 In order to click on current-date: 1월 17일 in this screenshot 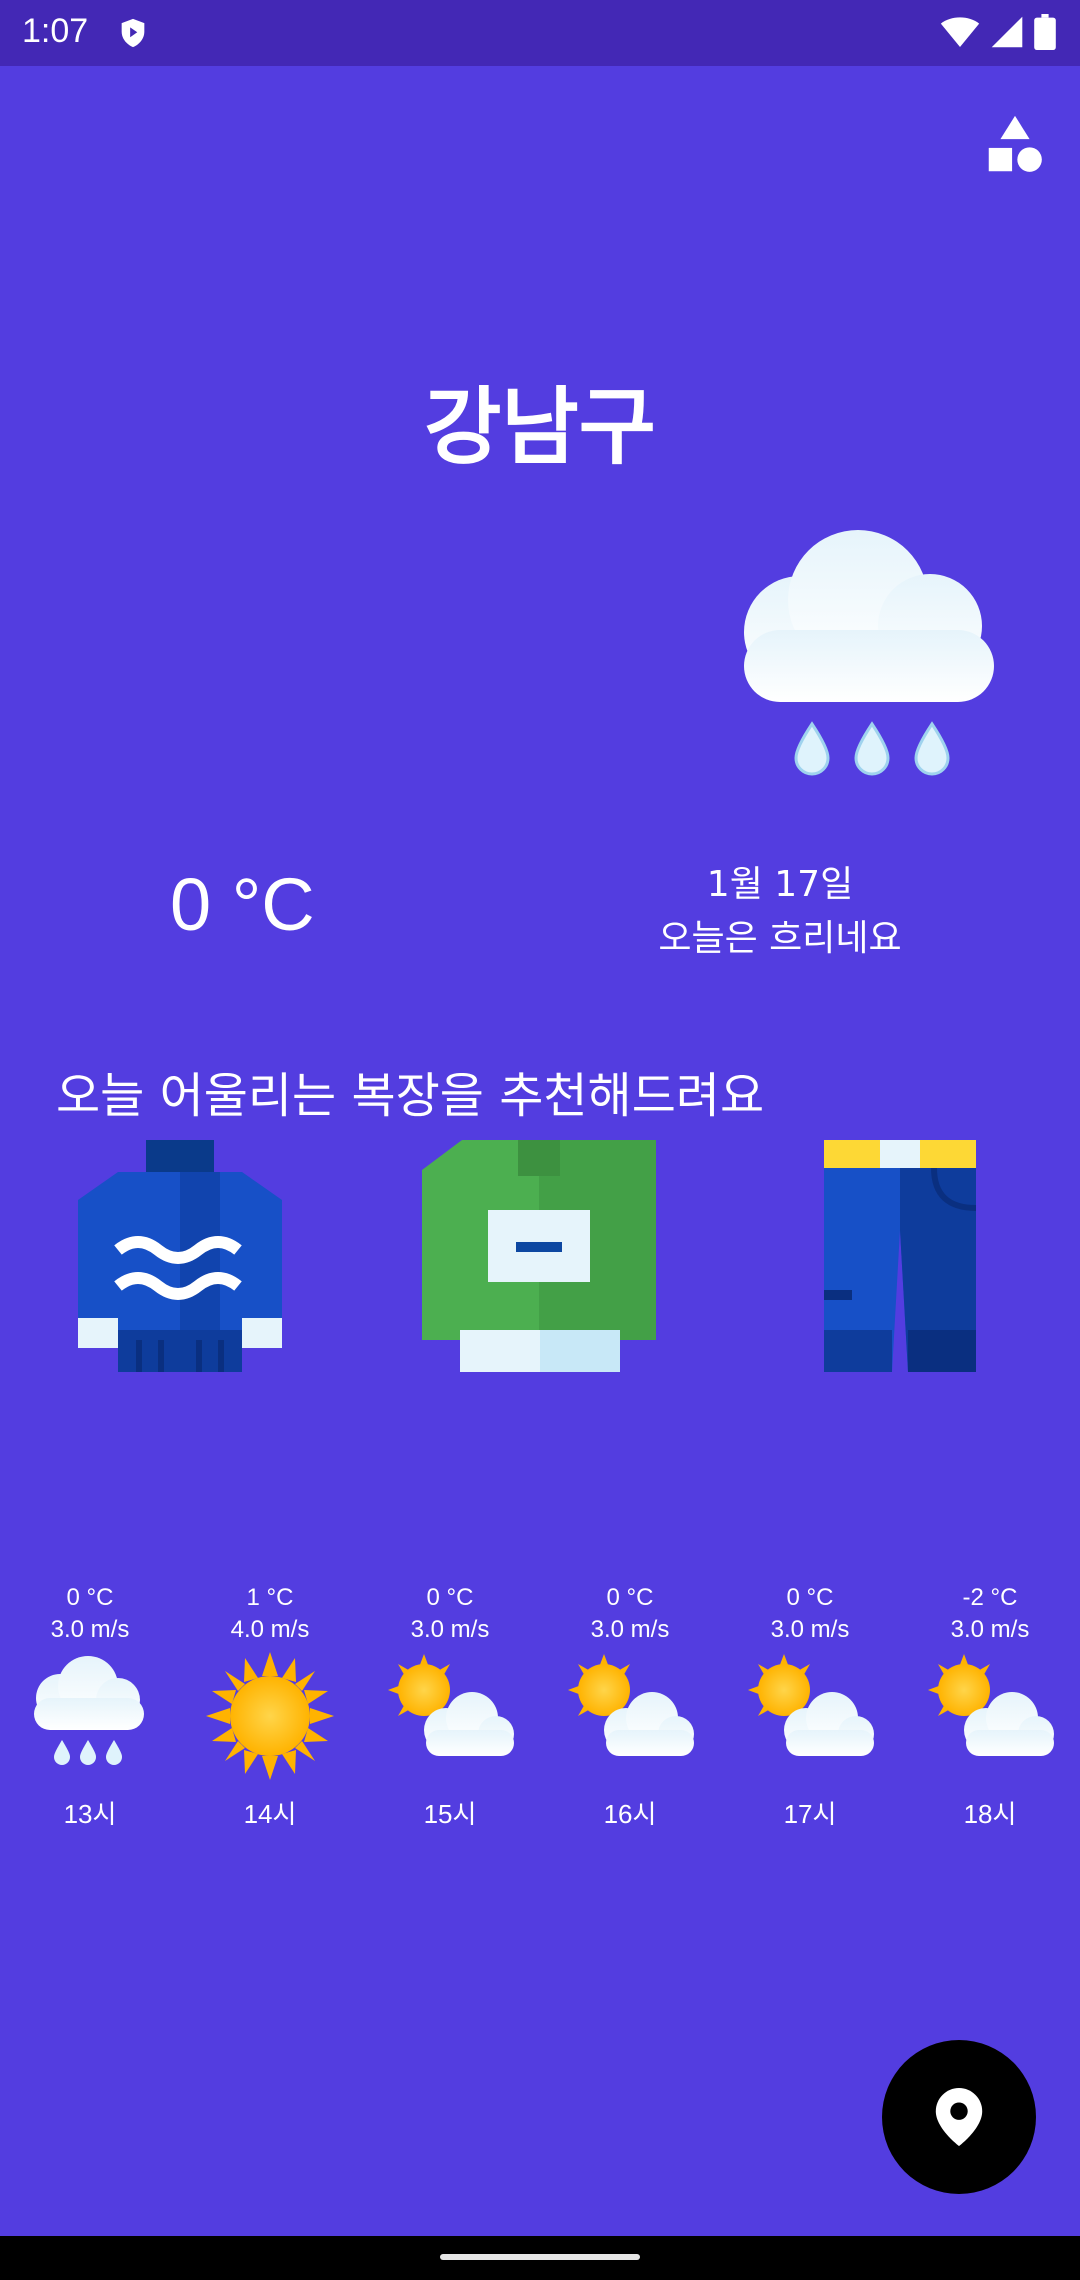, I will do `click(780, 884)`.